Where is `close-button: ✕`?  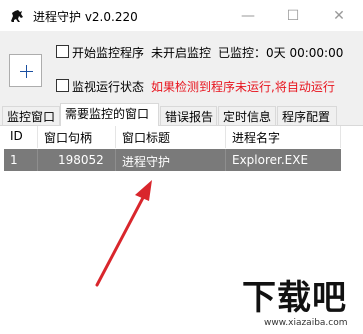
close-button: ✕ is located at coordinates (339, 15).